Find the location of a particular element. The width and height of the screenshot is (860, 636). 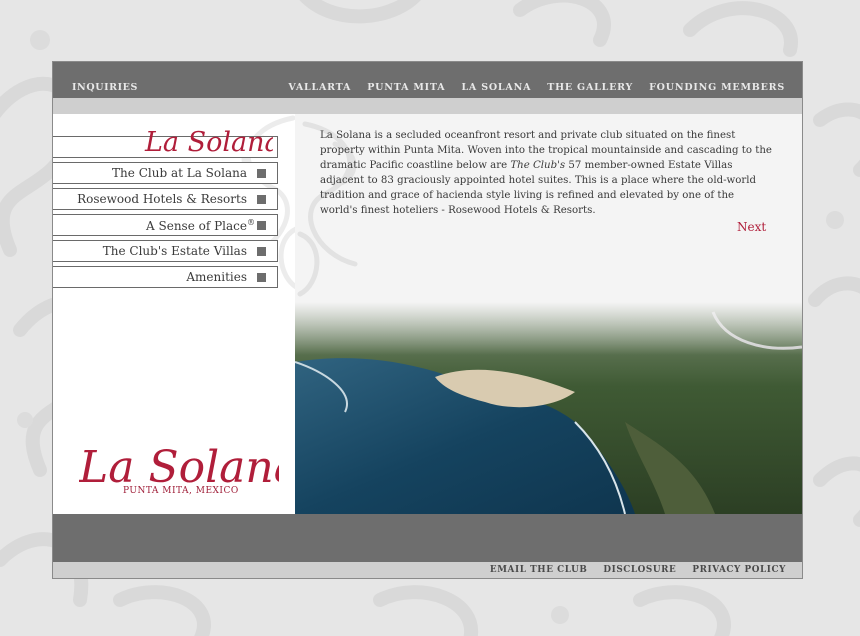

logo-subtitle: PUNTA MITA, MEXICO is located at coordinates (181, 491).